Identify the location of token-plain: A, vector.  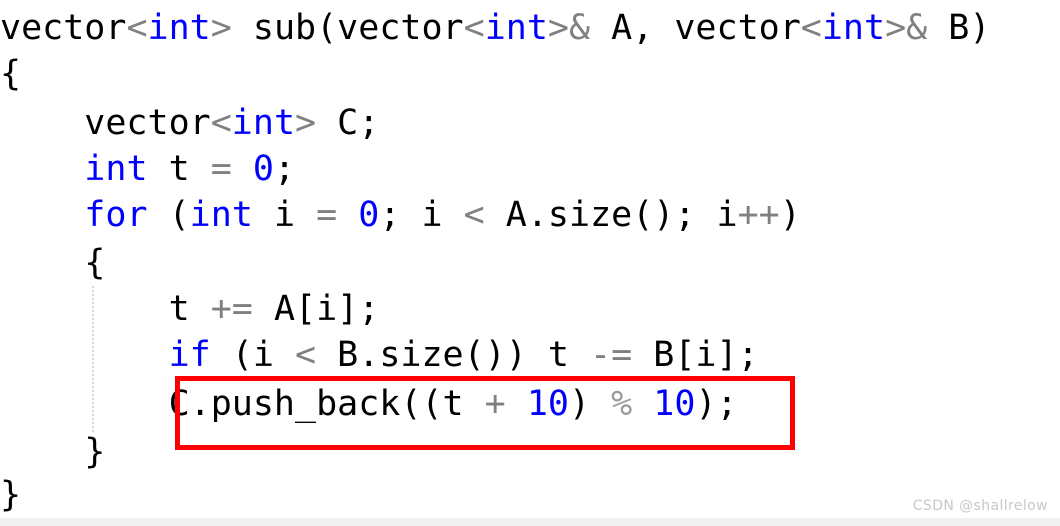
(695, 28).